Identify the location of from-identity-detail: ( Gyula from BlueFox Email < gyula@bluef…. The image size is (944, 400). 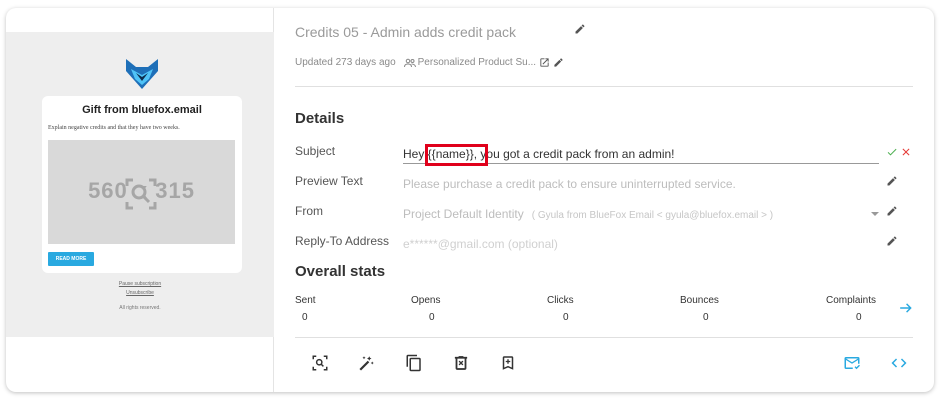
(652, 215).